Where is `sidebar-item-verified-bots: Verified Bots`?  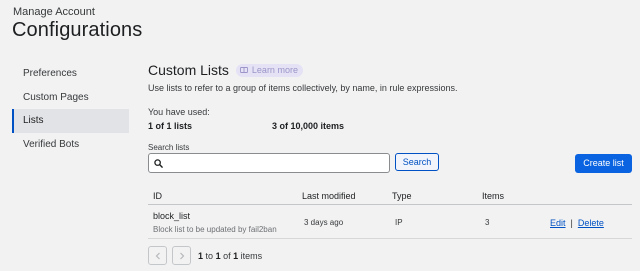 sidebar-item-verified-bots: Verified Bots is located at coordinates (70, 145).